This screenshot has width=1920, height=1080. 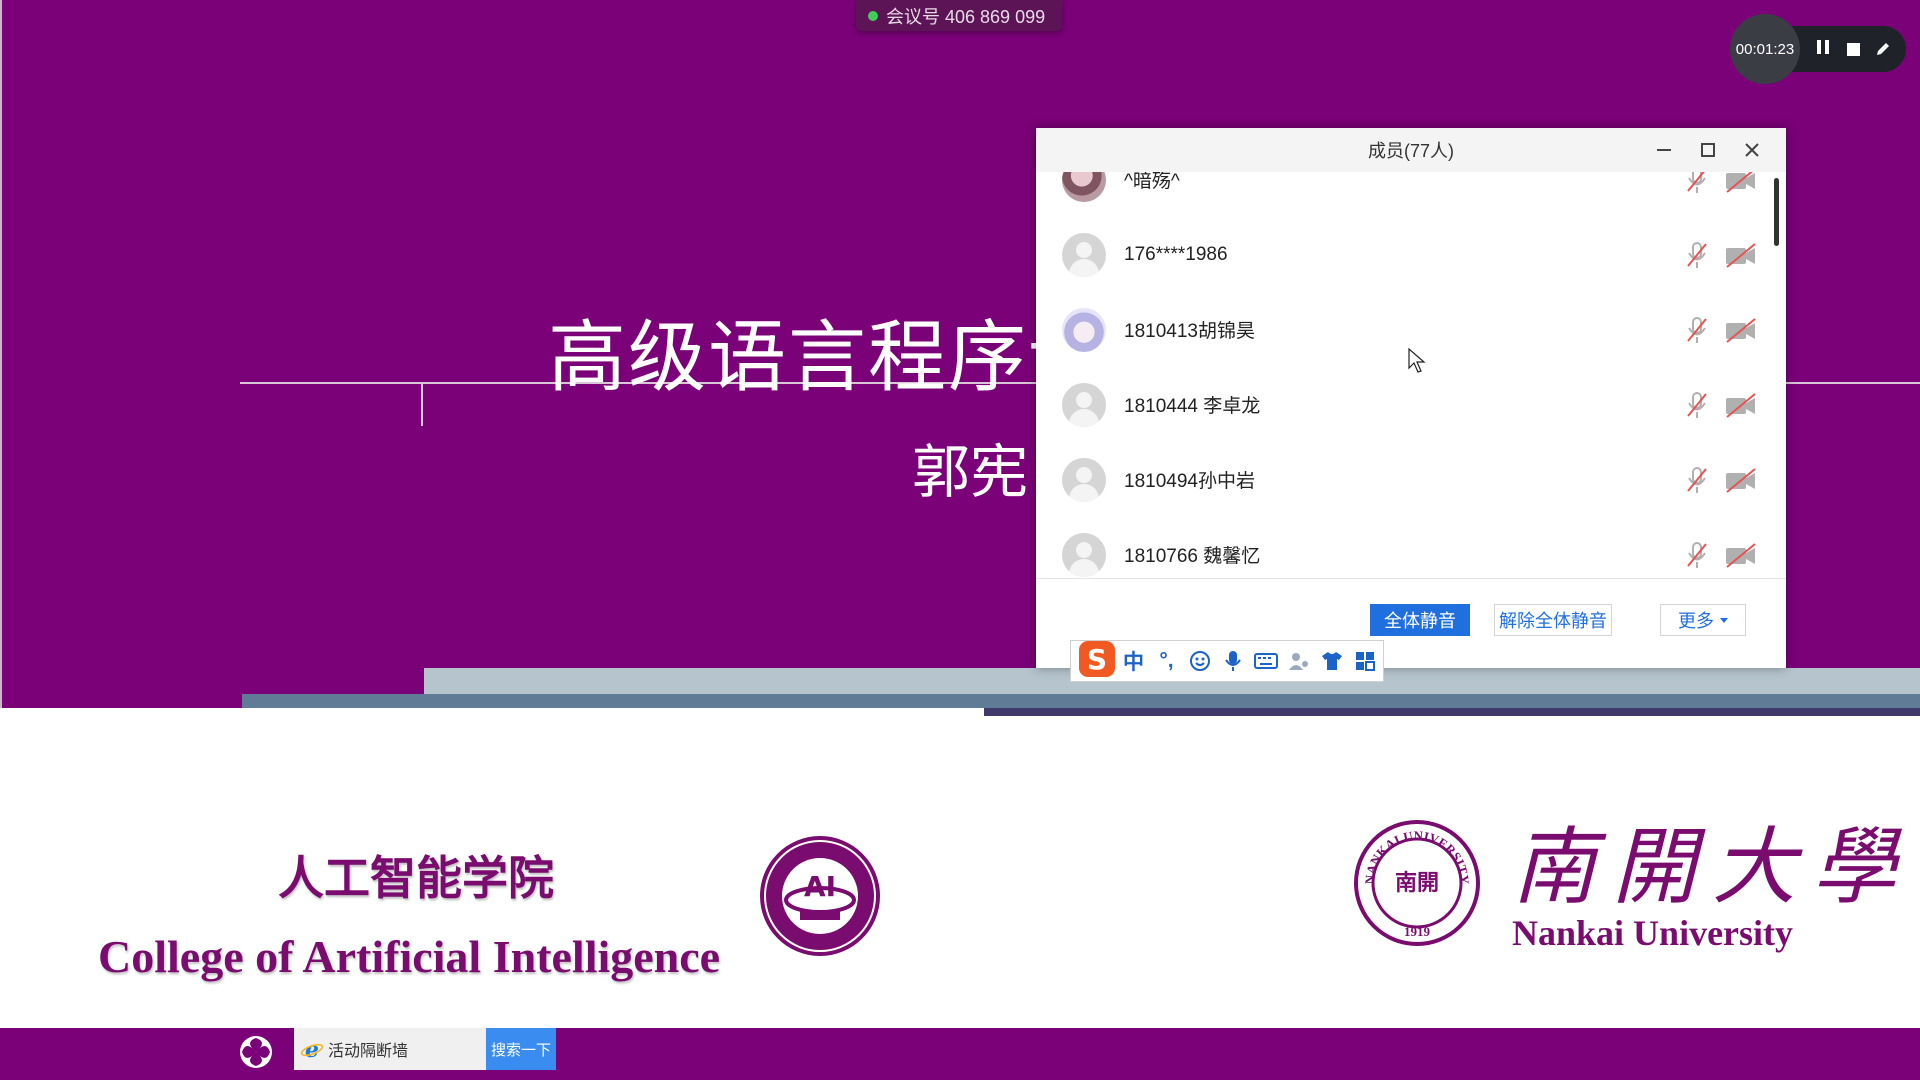 I want to click on ai-college-seal-icon: AI, so click(x=820, y=896).